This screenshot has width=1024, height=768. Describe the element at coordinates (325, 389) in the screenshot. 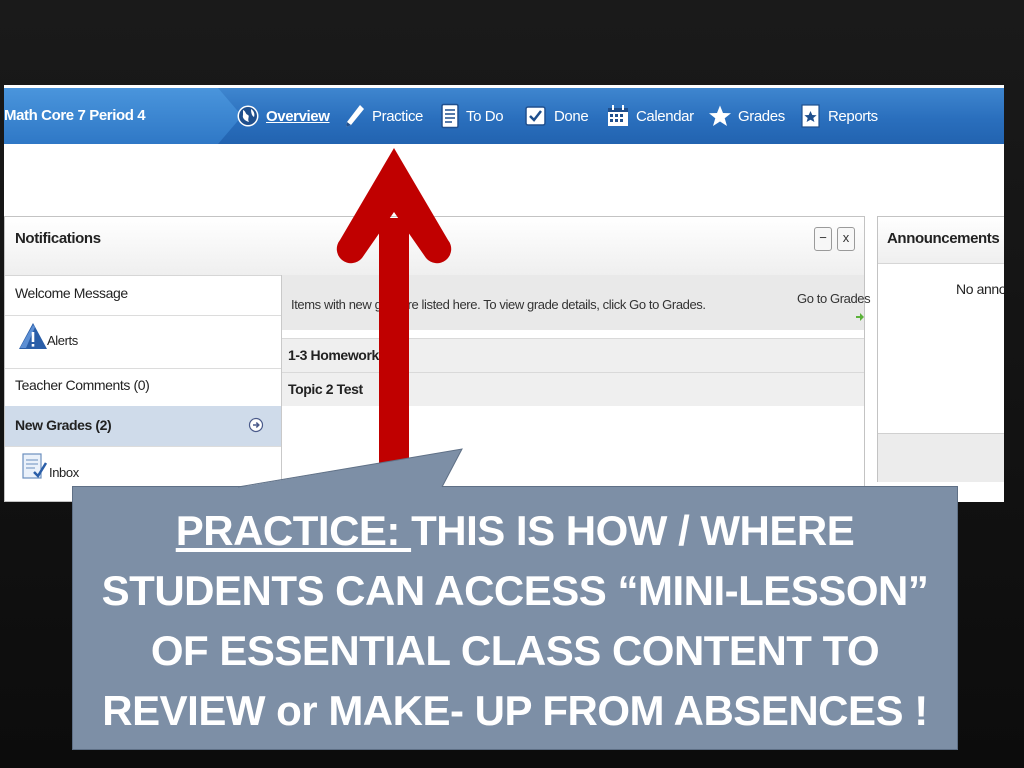

I see `grade-item-label: Topic 2 Test` at that location.